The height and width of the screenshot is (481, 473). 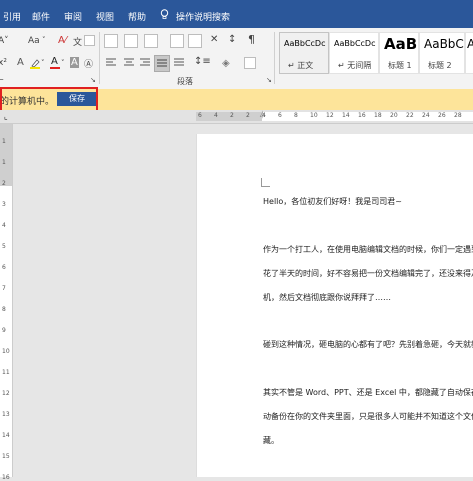 I want to click on justify-icon, so click(x=162, y=63).